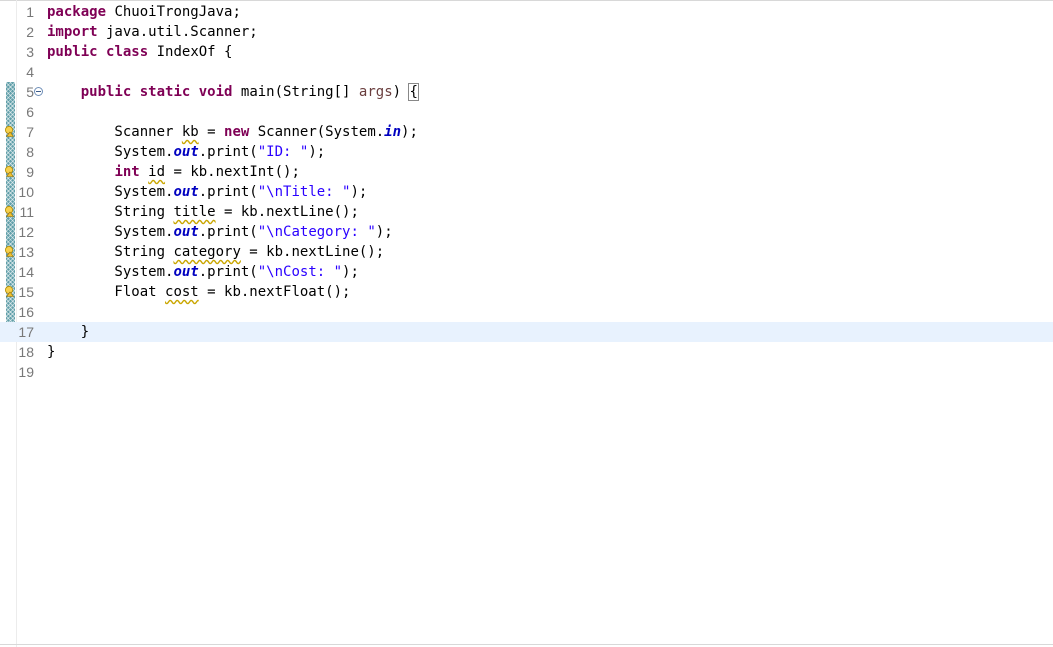  What do you see at coordinates (526, 132) in the screenshot?
I see `code-line-7: 7 Scanner kb = new Scanner(System.in);` at bounding box center [526, 132].